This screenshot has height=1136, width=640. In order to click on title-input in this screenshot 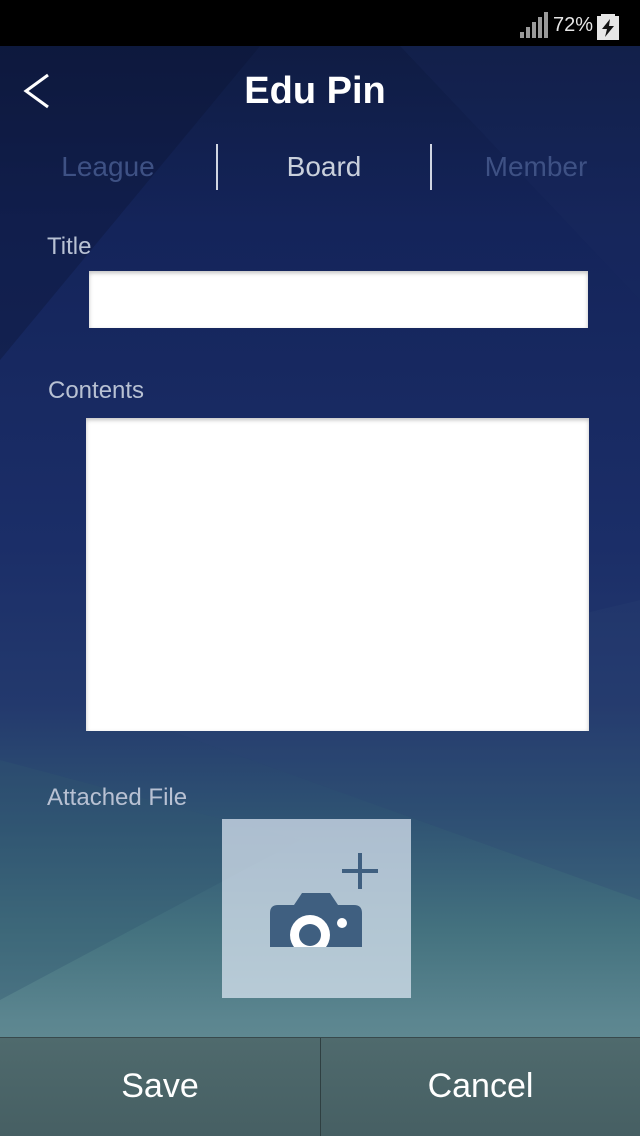, I will do `click(338, 299)`.